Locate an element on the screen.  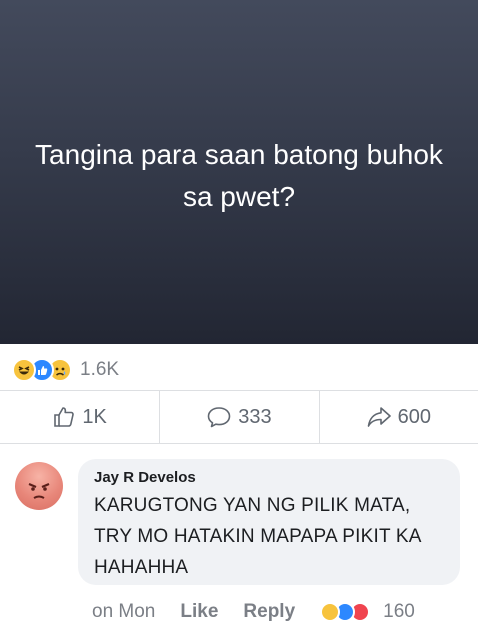
reaction-icons is located at coordinates (42, 370).